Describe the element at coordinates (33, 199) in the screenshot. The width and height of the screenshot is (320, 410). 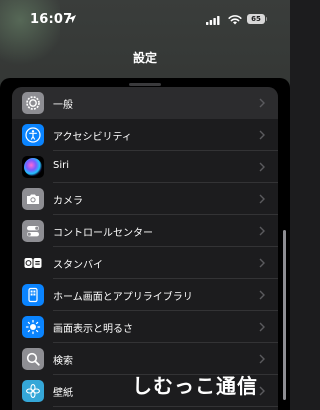
I see `camera-icon` at that location.